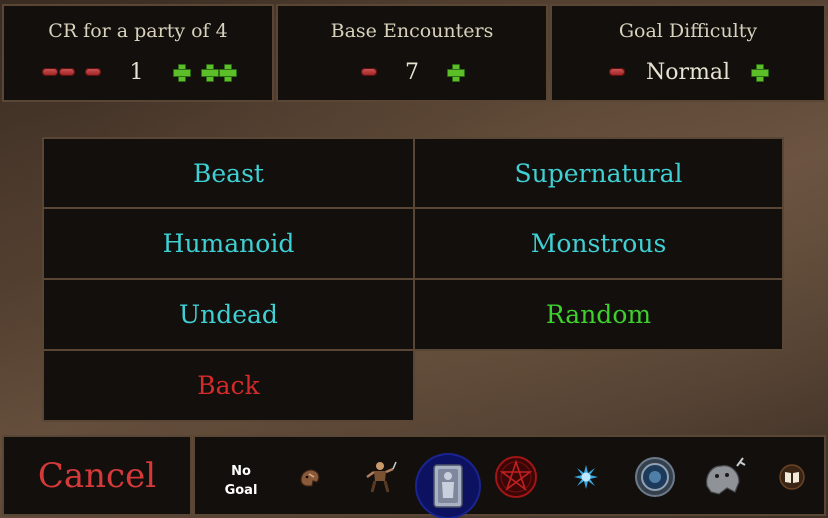 Image resolution: width=828 pixels, height=518 pixels. Describe the element at coordinates (655, 477) in the screenshot. I see `portal-ring-icon` at that location.